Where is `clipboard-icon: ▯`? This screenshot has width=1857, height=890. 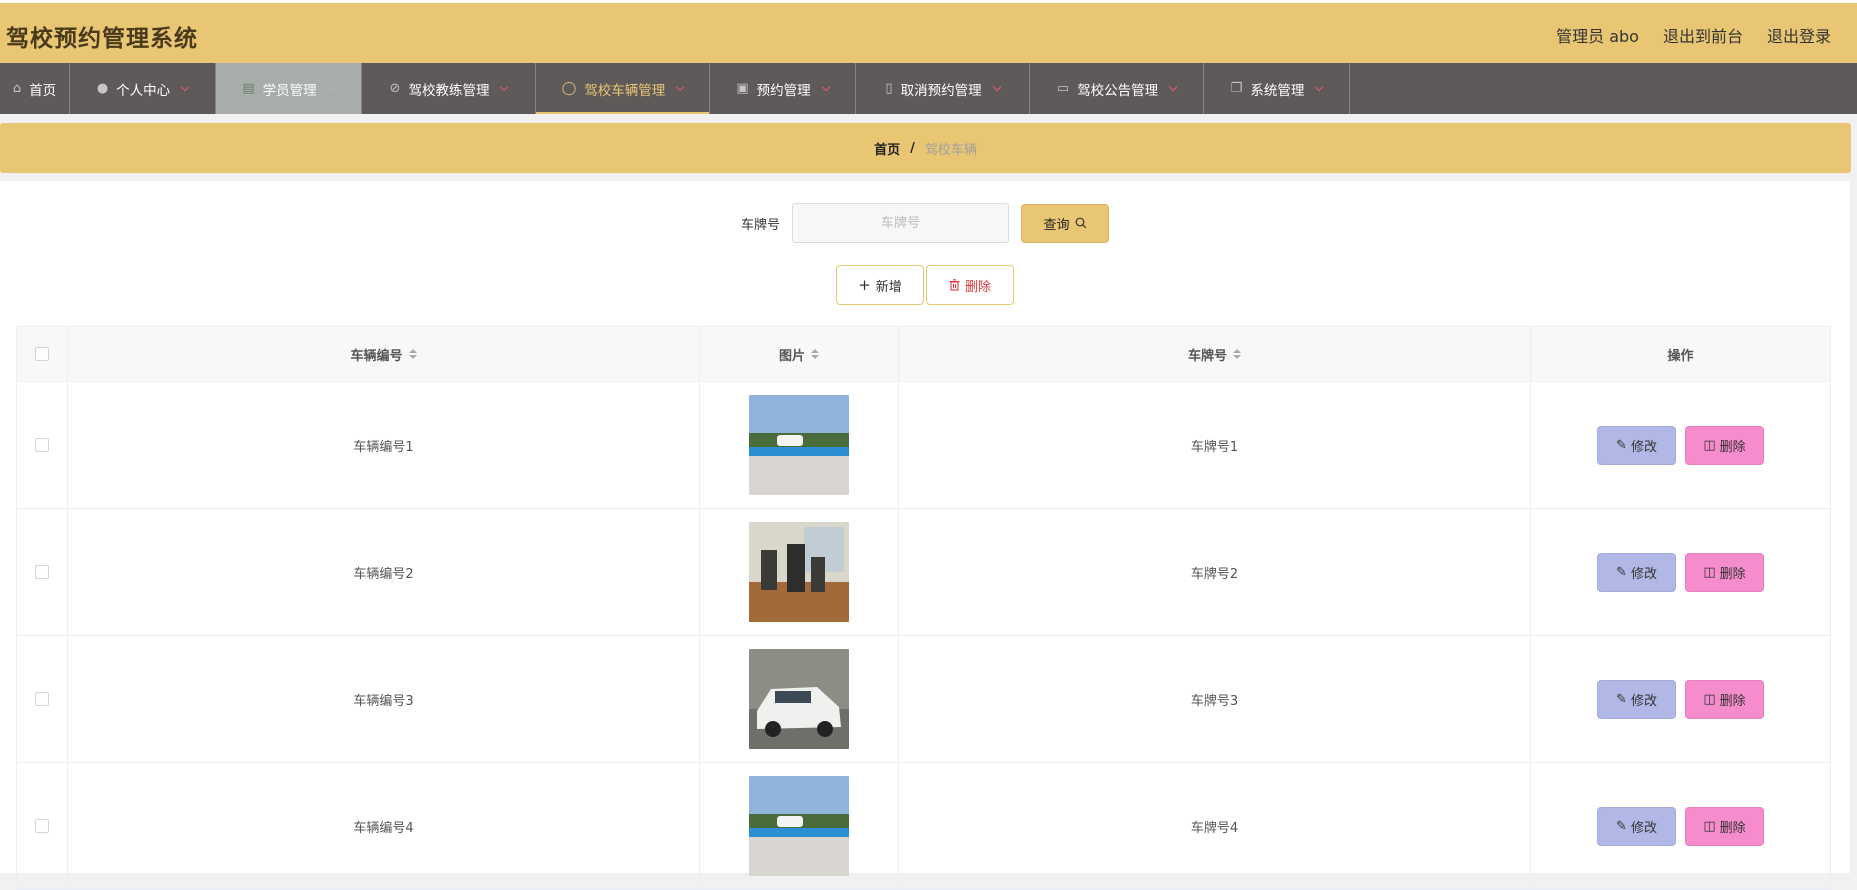 clipboard-icon: ▯ is located at coordinates (889, 88).